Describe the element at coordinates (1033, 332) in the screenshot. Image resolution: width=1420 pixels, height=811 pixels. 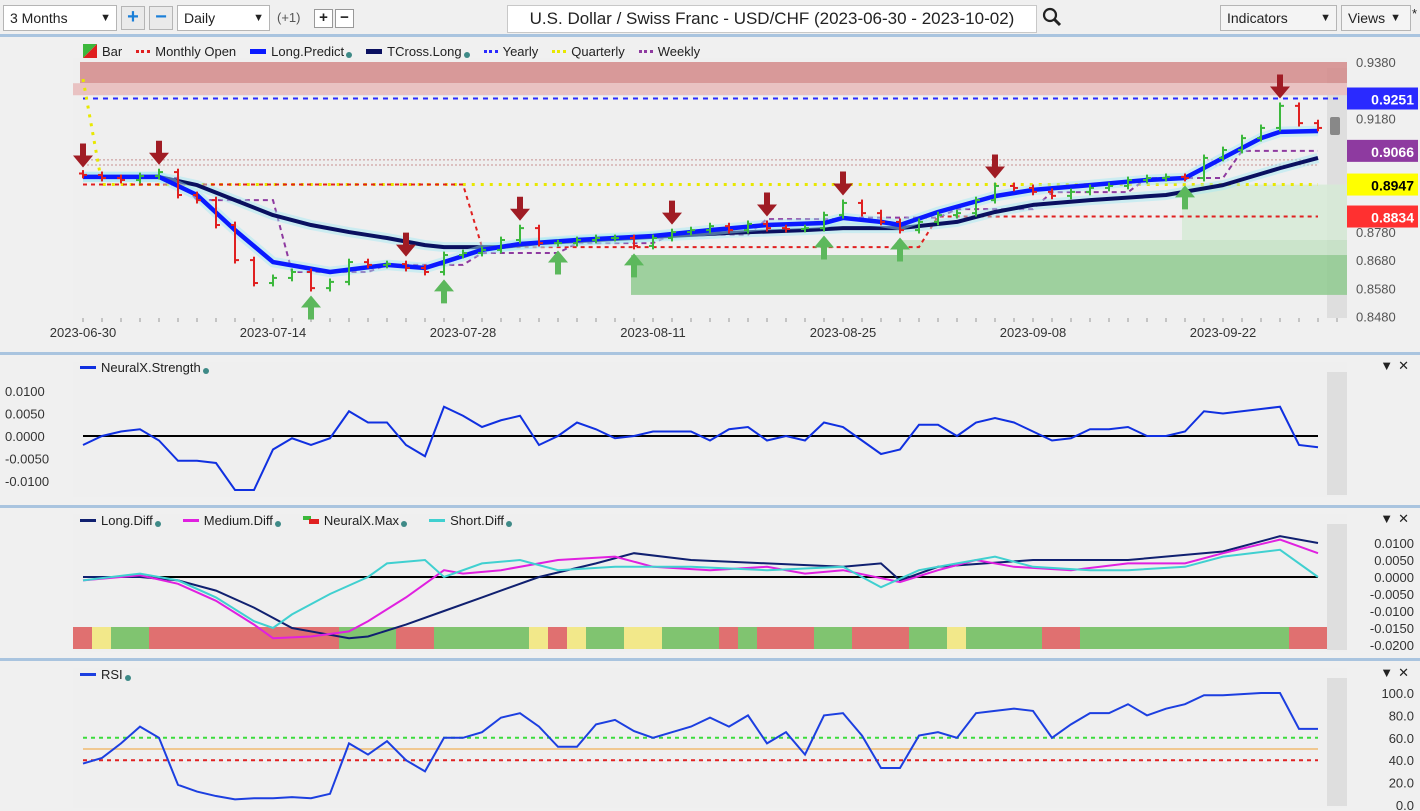
I see `x-tick-label: 2023-09-08` at that location.